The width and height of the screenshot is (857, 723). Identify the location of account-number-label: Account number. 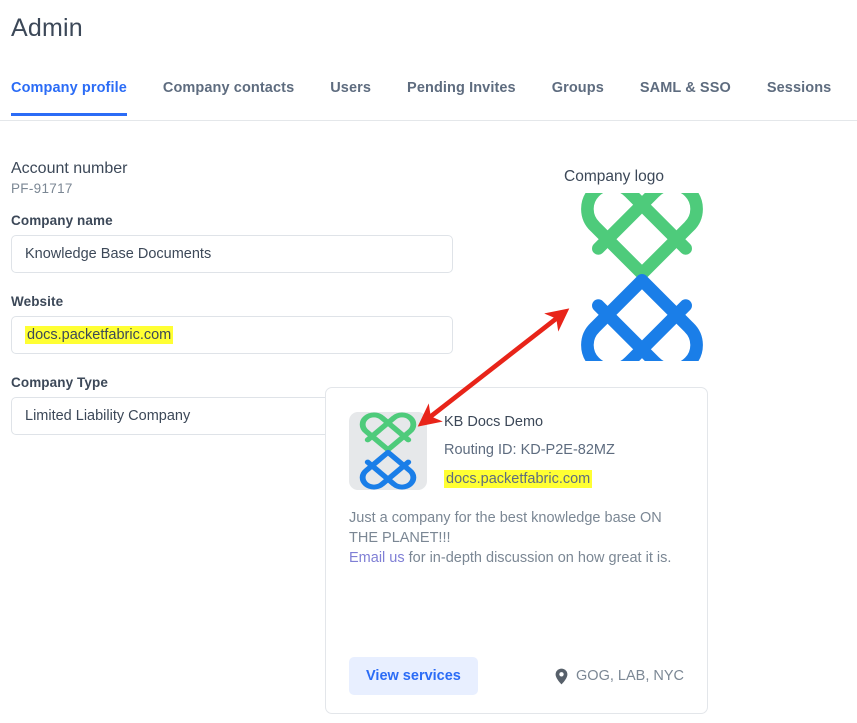
(69, 168).